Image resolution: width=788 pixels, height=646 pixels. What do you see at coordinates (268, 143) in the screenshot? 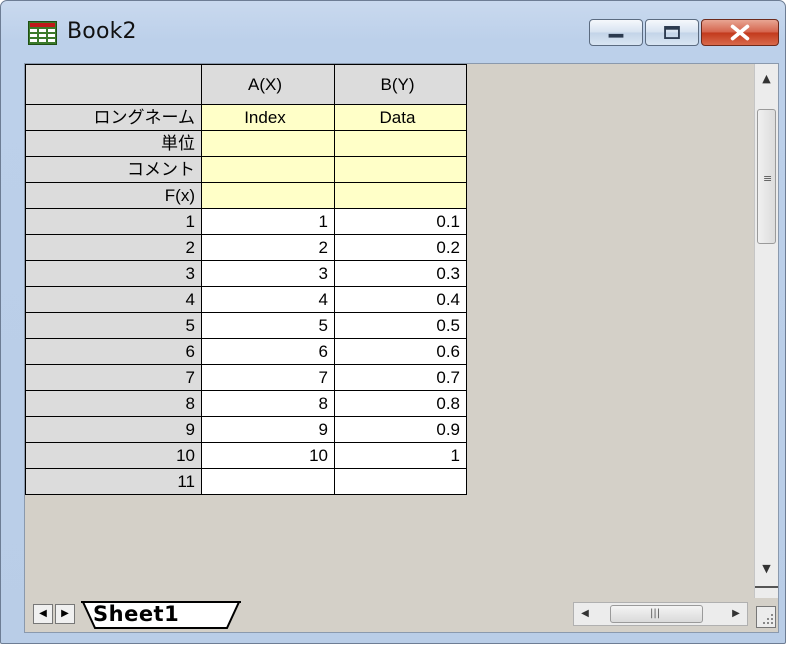
I see `units-cell-a` at bounding box center [268, 143].